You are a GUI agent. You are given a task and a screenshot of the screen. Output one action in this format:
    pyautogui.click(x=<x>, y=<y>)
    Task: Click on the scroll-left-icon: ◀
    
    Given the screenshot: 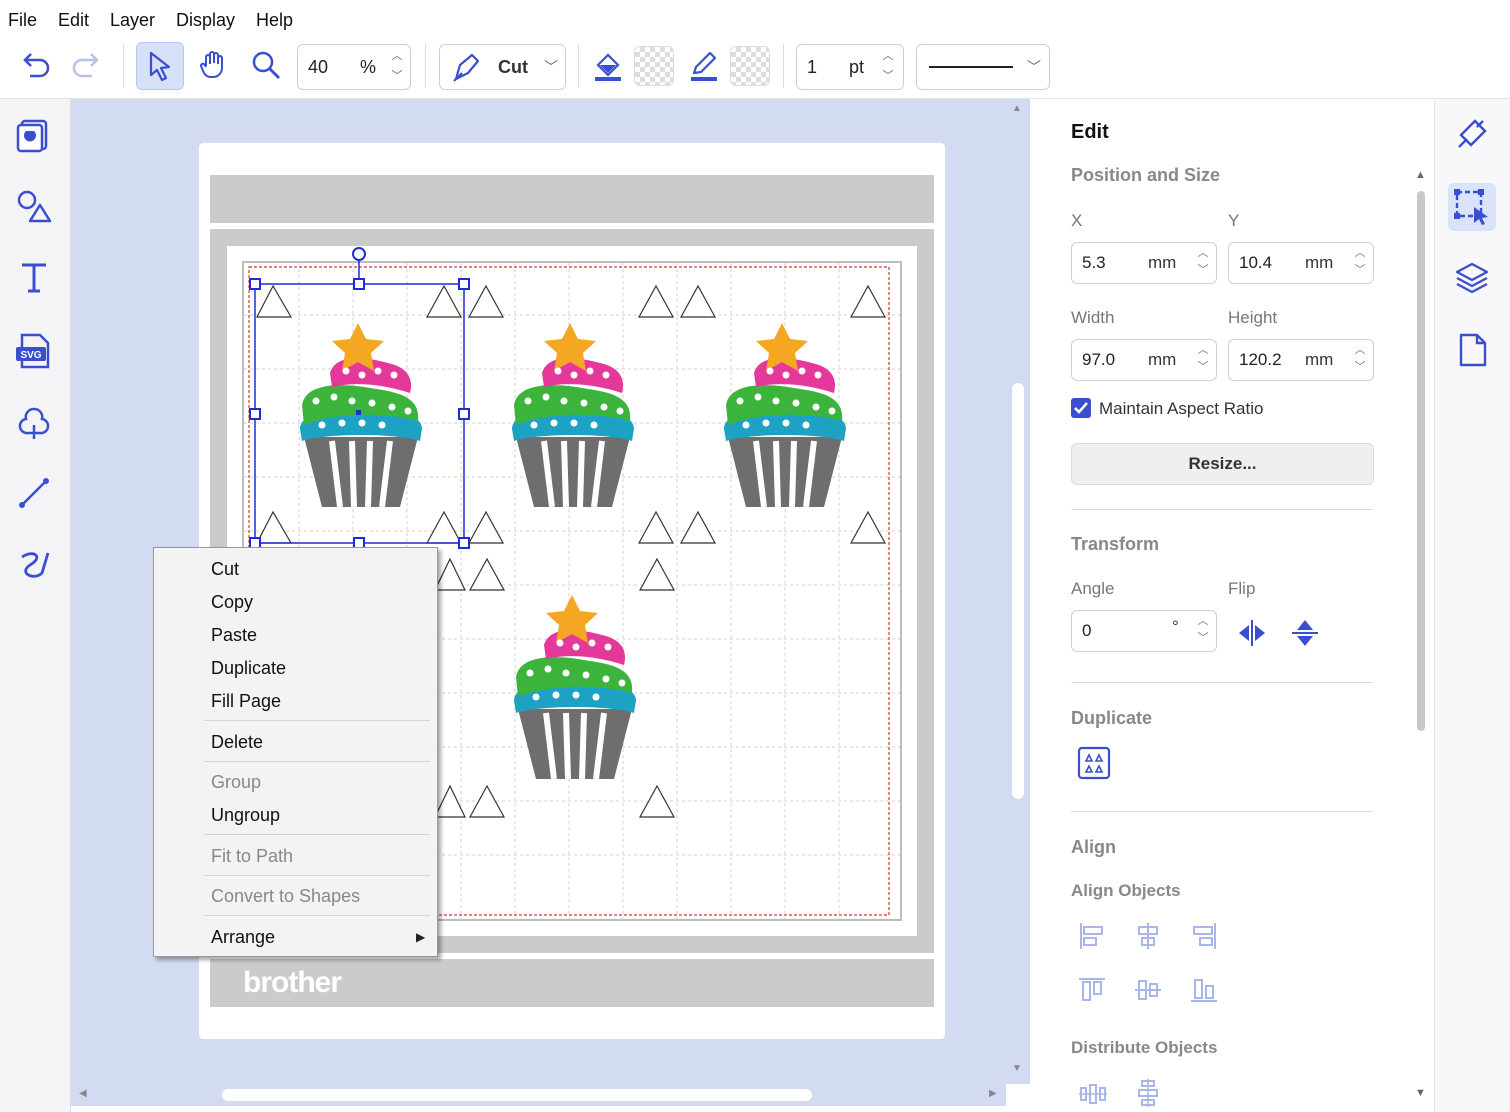 What is the action you would take?
    pyautogui.click(x=83, y=1093)
    